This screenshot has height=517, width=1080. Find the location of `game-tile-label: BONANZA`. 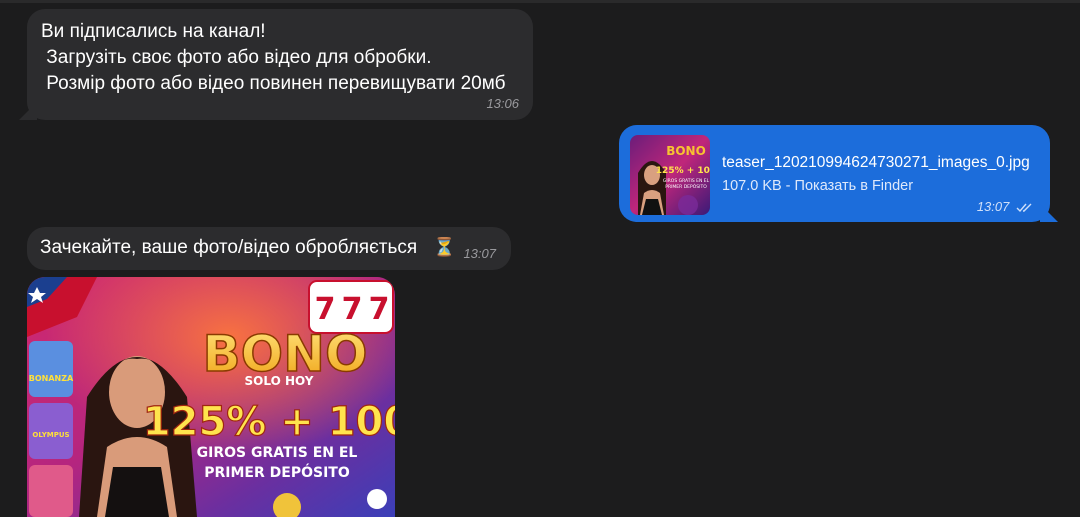

game-tile-label: BONANZA is located at coordinates (51, 378).